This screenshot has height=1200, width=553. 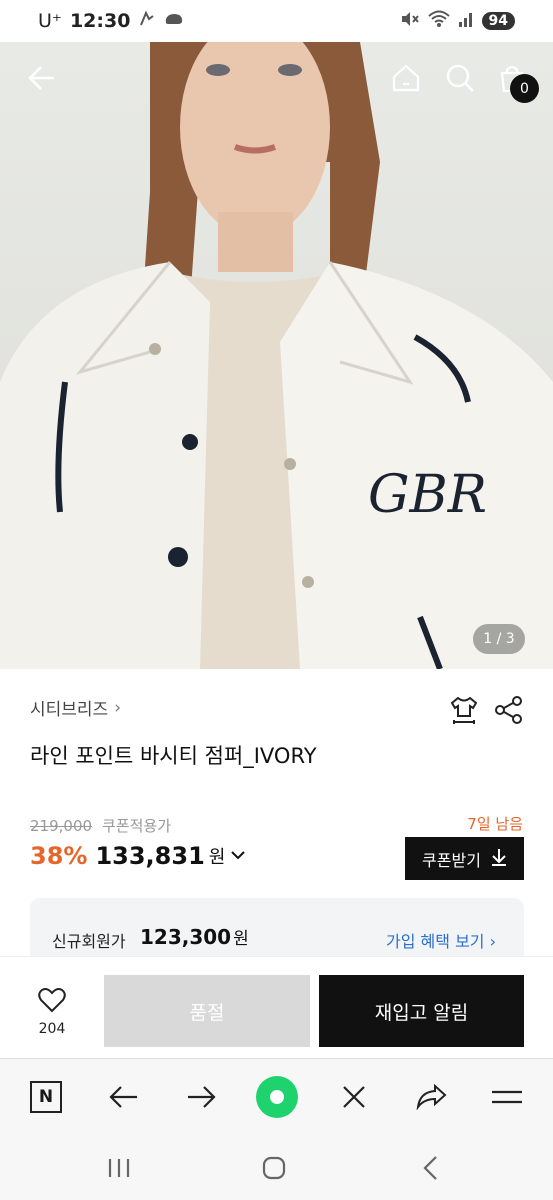 What do you see at coordinates (100, 21) in the screenshot?
I see `clock: 12:30` at bounding box center [100, 21].